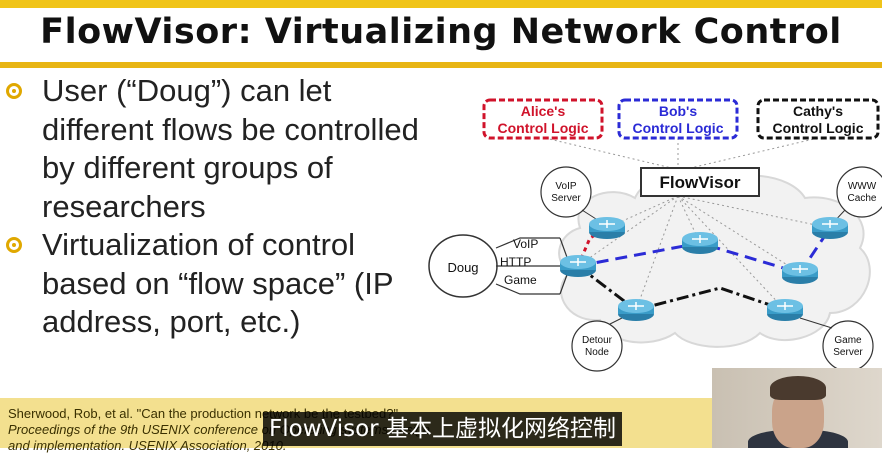 This screenshot has width=882, height=454. What do you see at coordinates (441, 32) in the screenshot?
I see `slide-title: FlowVisor: Virtualizing Network Control` at bounding box center [441, 32].